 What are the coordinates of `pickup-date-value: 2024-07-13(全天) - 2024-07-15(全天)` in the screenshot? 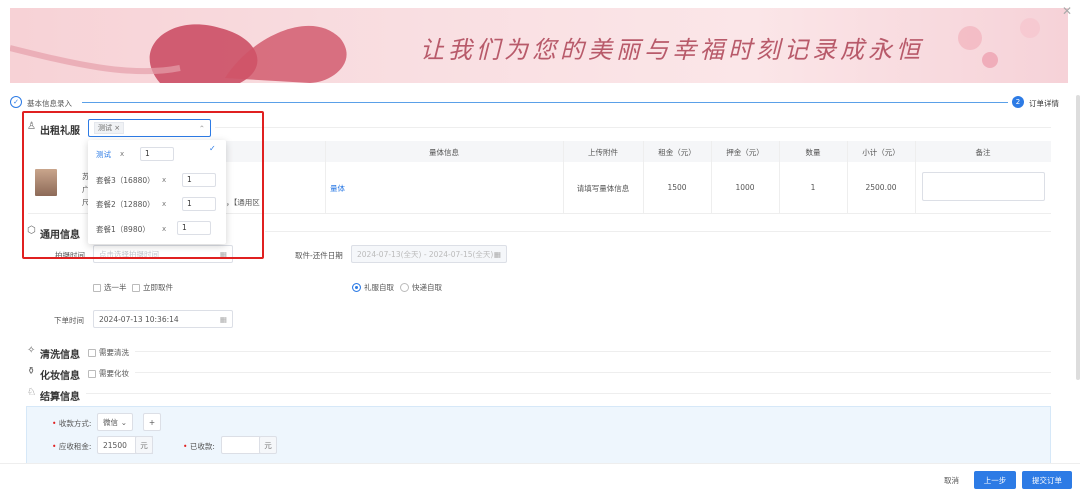 It's located at (425, 254).